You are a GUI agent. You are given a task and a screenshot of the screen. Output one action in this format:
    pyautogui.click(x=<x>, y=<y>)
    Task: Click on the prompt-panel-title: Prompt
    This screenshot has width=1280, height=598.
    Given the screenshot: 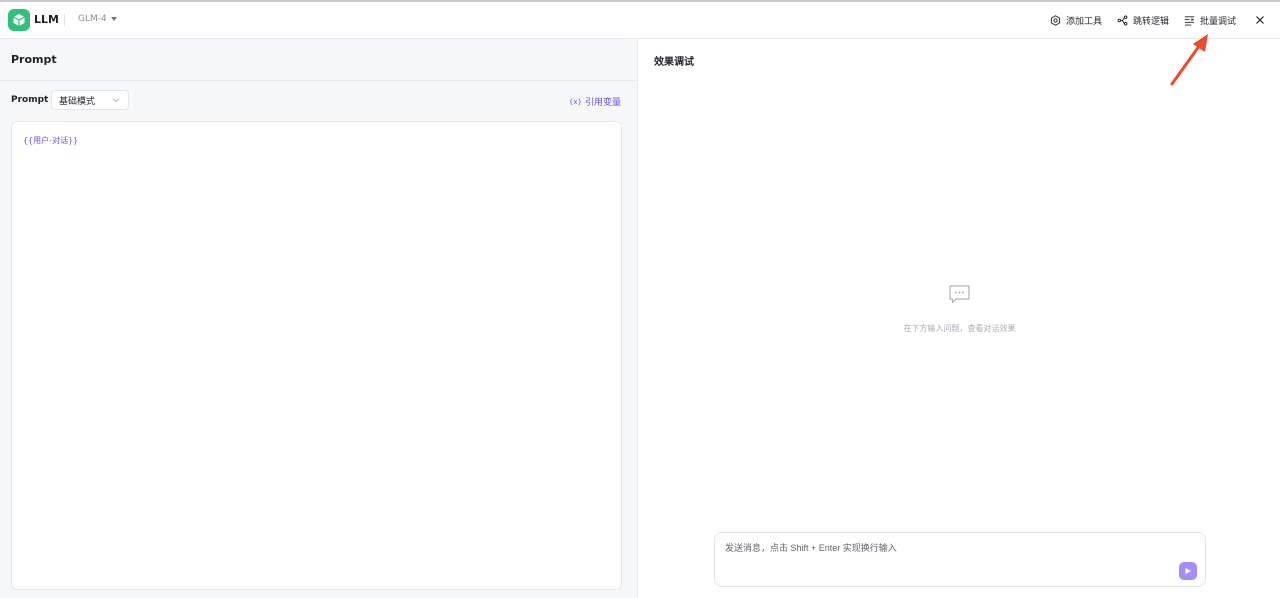 What is the action you would take?
    pyautogui.click(x=34, y=59)
    